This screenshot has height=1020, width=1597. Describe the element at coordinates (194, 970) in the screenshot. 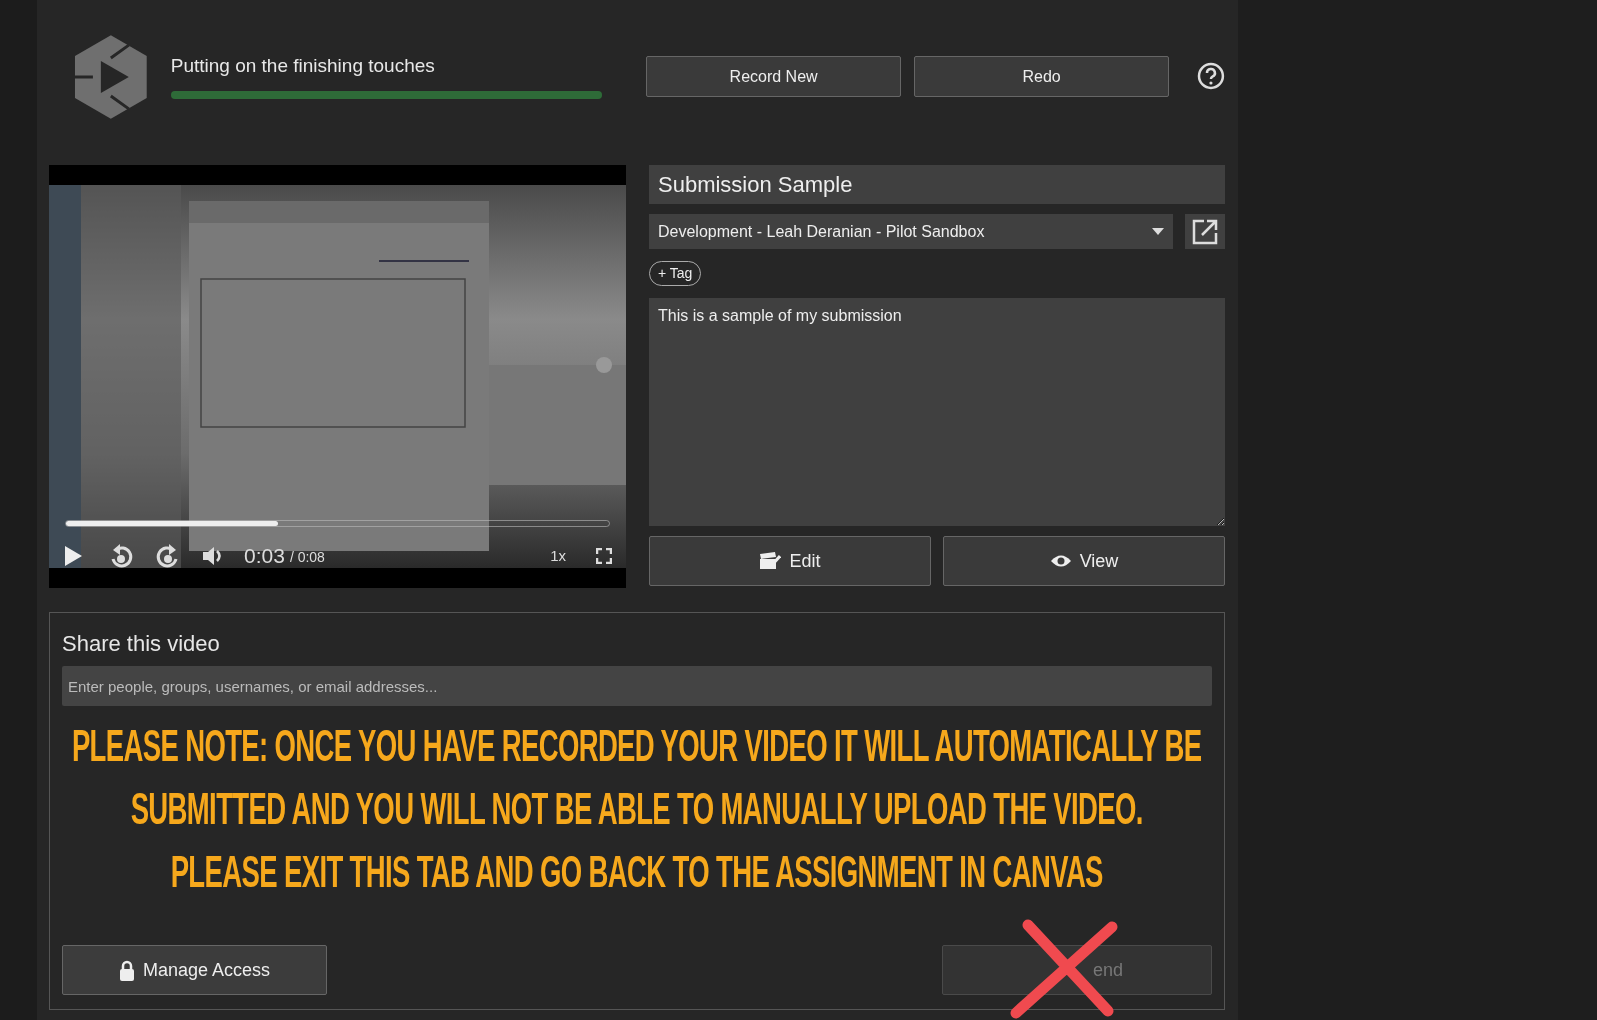

I see `manage-access-button: Manage Access` at that location.